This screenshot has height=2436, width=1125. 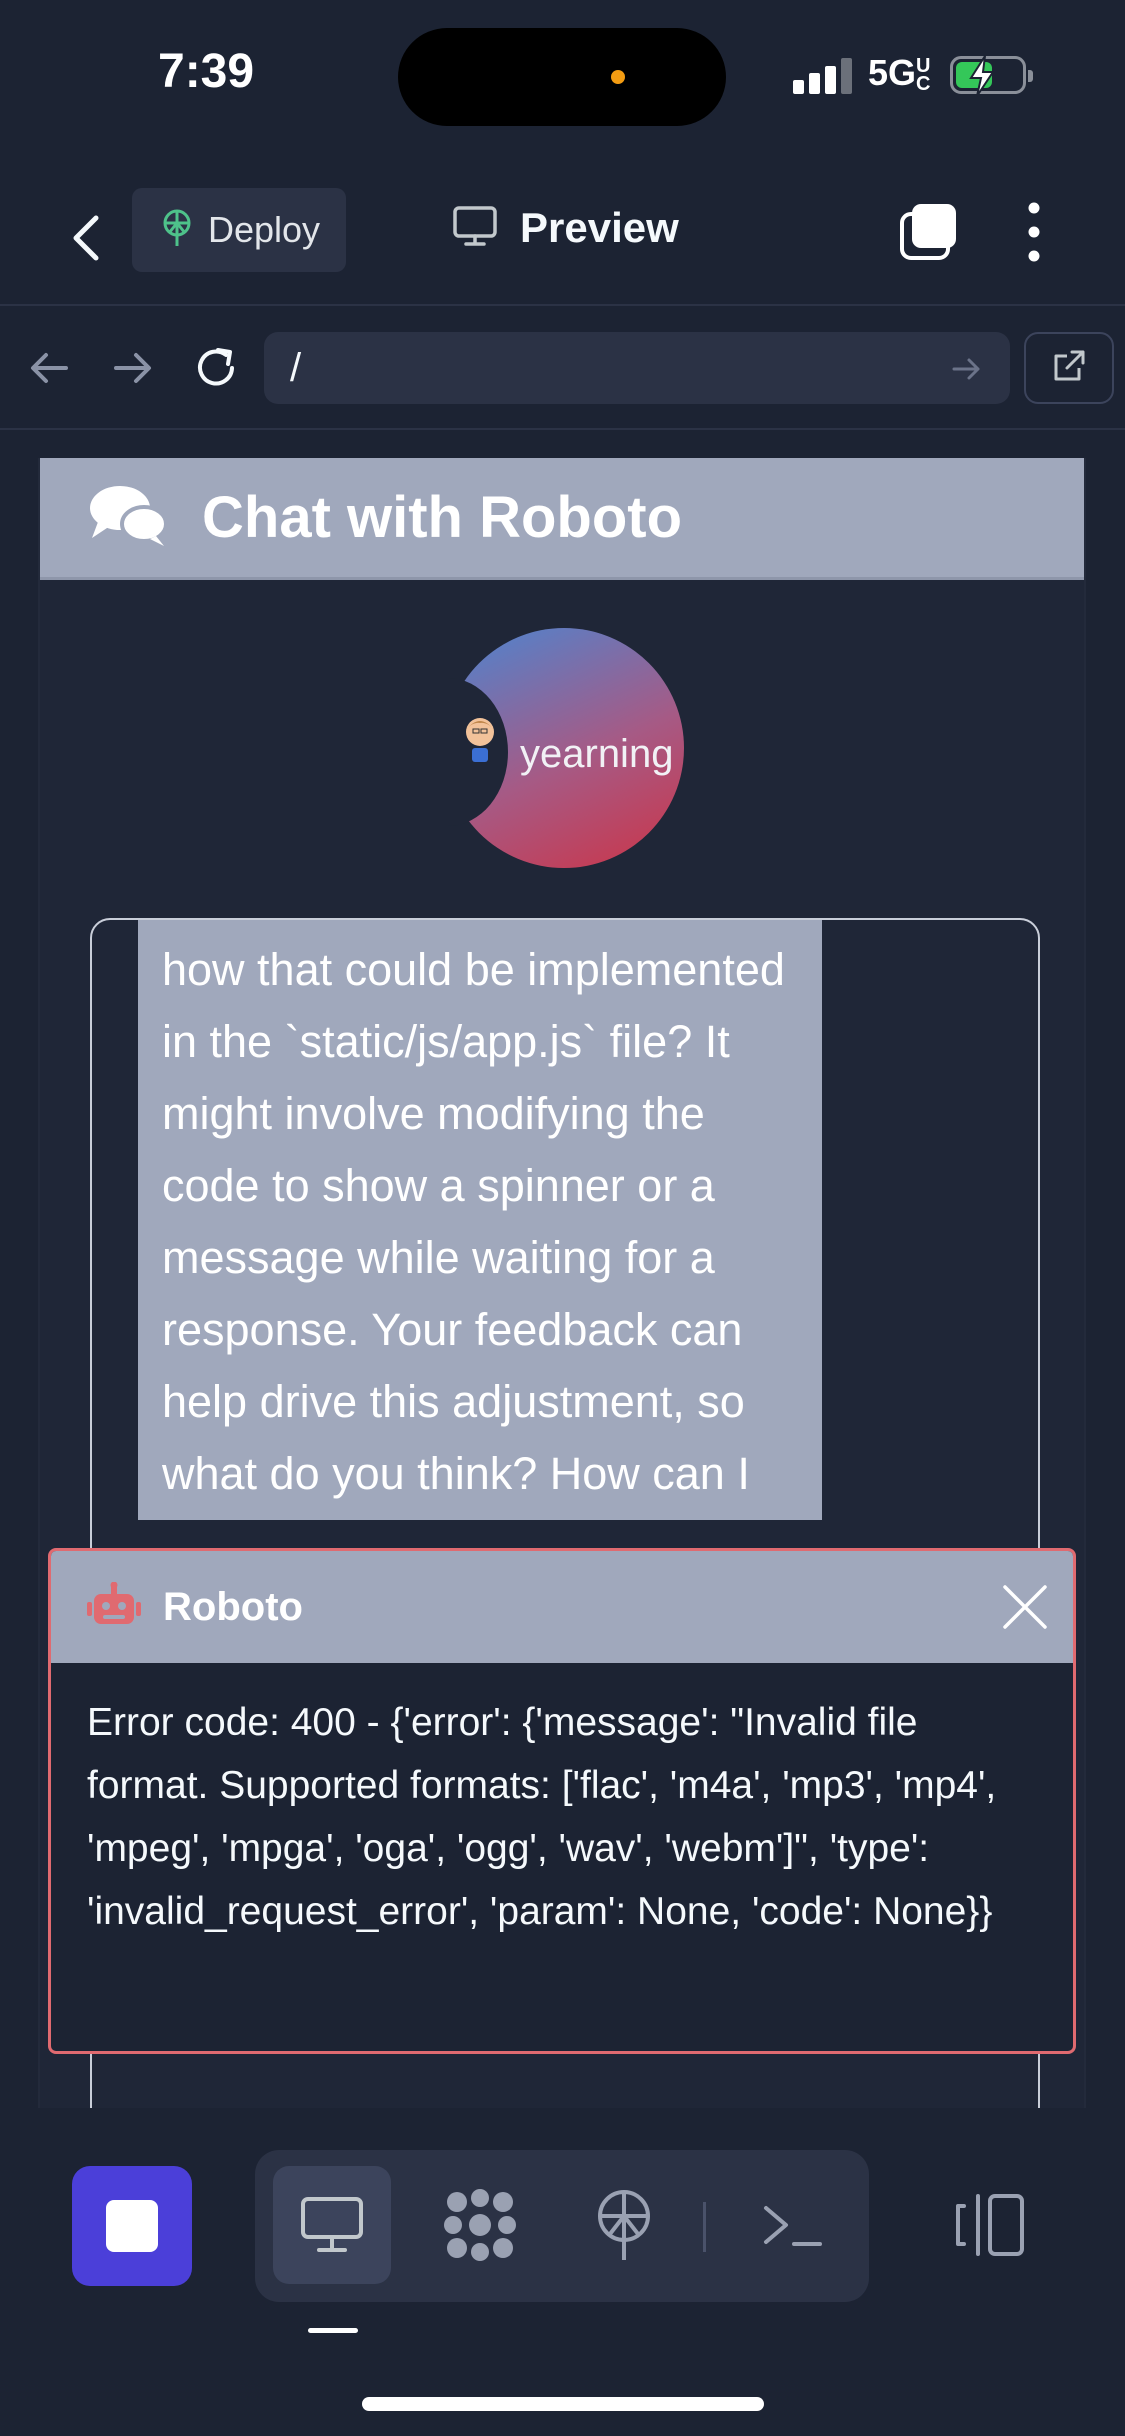 I want to click on status-bar: 7:39 5GUC, so click(x=562, y=75).